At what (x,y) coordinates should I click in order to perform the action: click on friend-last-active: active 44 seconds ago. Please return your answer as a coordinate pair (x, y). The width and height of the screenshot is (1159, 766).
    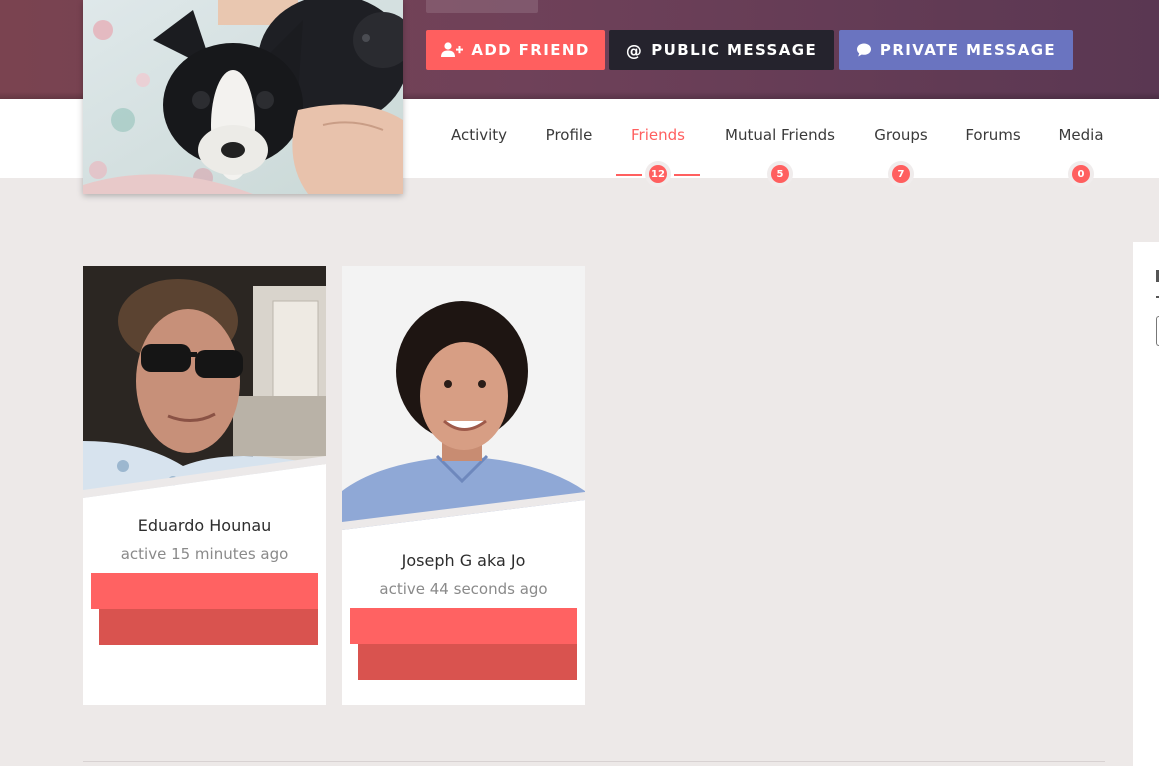
    Looking at the image, I should click on (463, 589).